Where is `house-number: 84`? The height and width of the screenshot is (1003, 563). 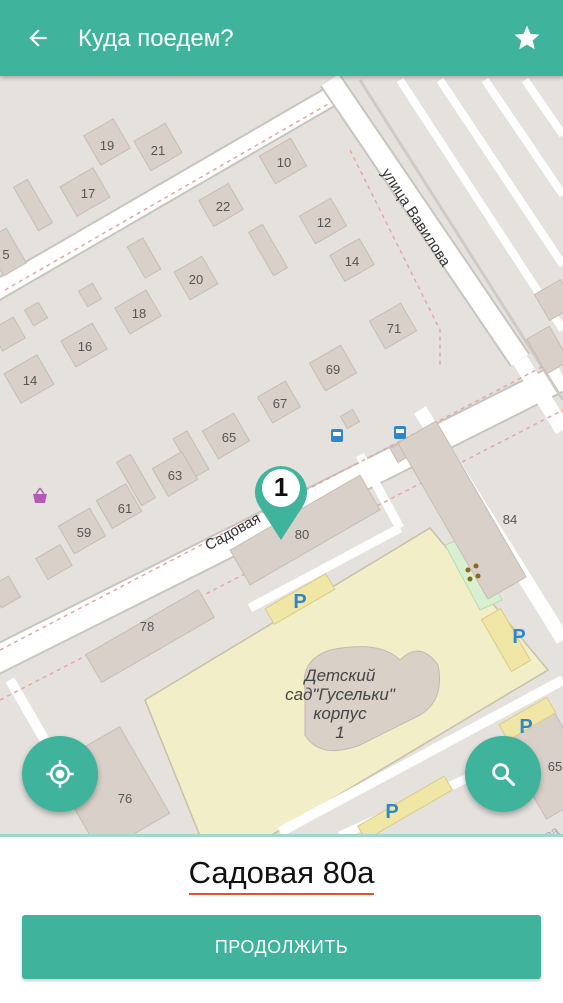 house-number: 84 is located at coordinates (510, 519).